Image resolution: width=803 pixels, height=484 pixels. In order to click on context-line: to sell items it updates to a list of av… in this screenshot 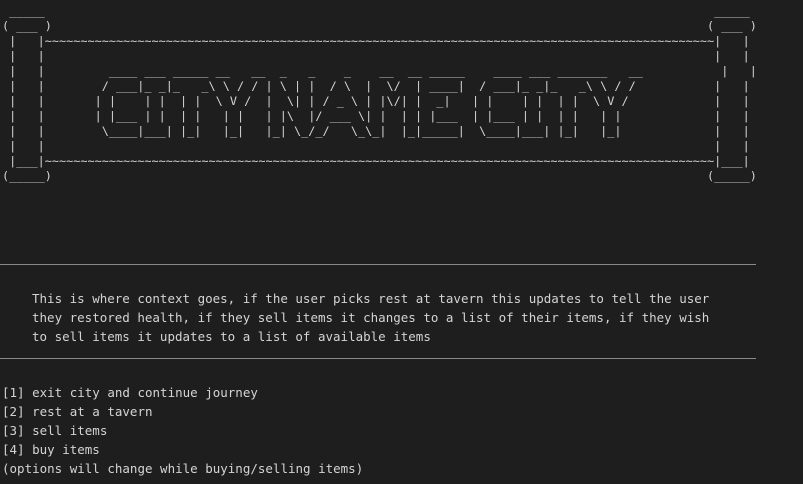, I will do `click(231, 336)`.